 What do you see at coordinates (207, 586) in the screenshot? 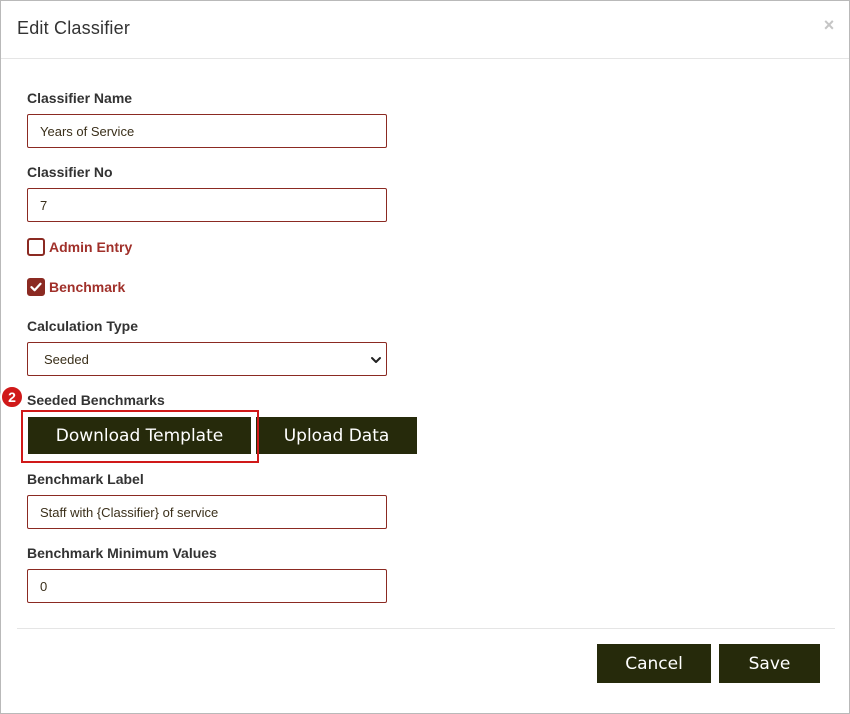
I see `benchmark-minimum-values-input` at bounding box center [207, 586].